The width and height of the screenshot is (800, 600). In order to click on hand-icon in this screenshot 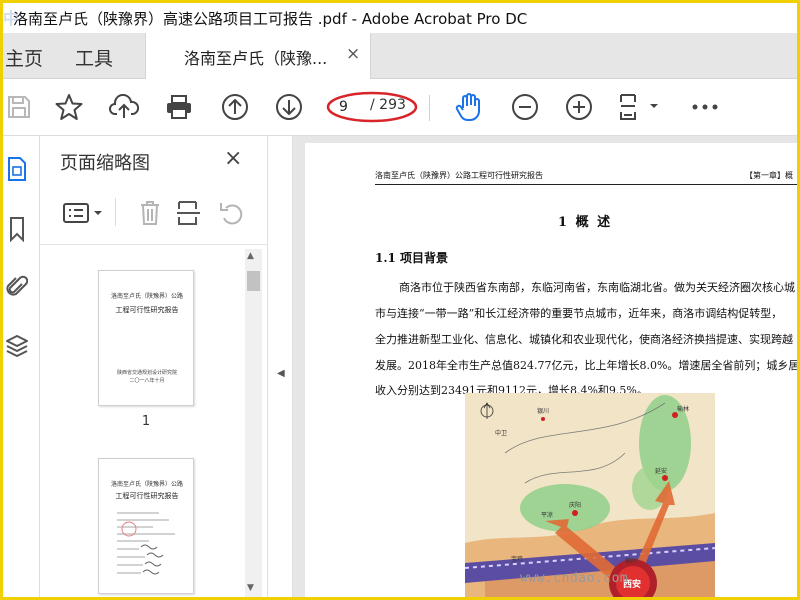, I will do `click(469, 107)`.